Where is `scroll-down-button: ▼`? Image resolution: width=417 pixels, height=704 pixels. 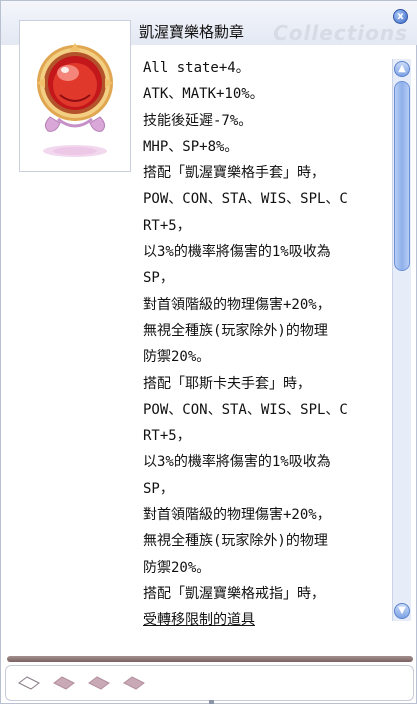 scroll-down-button: ▼ is located at coordinates (402, 611).